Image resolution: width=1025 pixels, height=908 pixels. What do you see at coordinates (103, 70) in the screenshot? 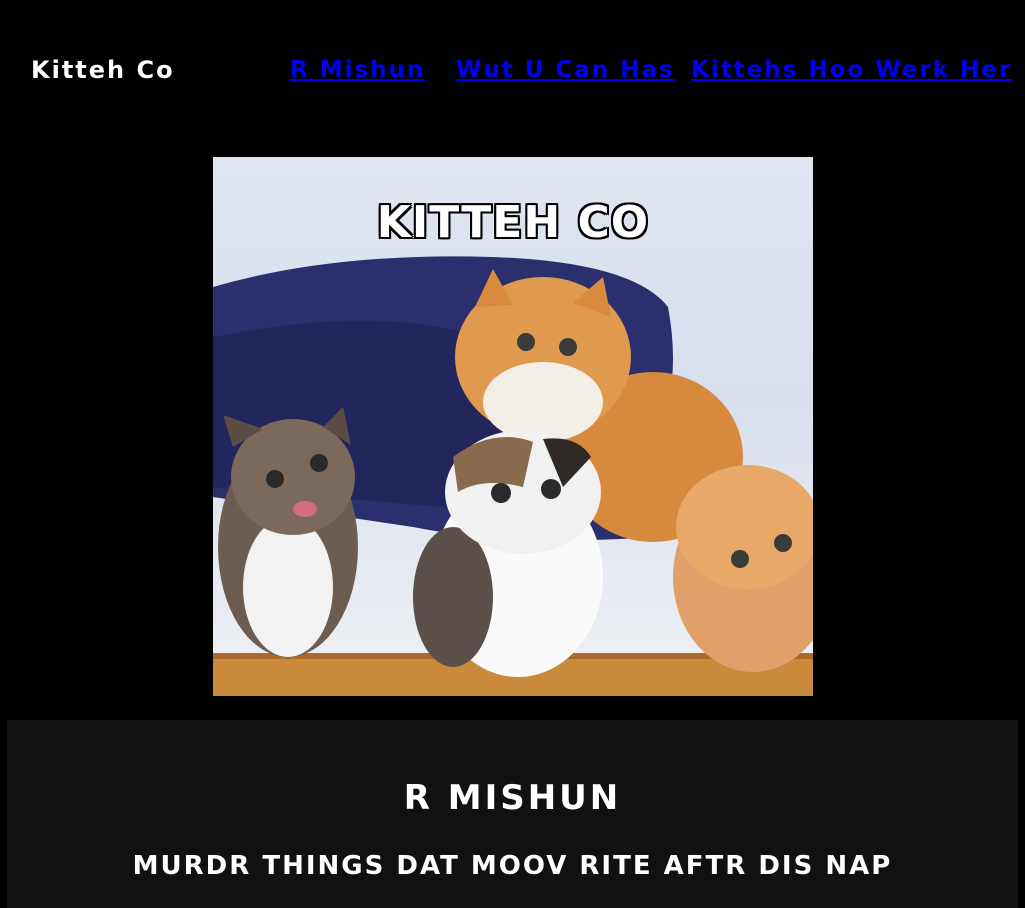
I see `brand-logo-text: Kitteh Co` at bounding box center [103, 70].